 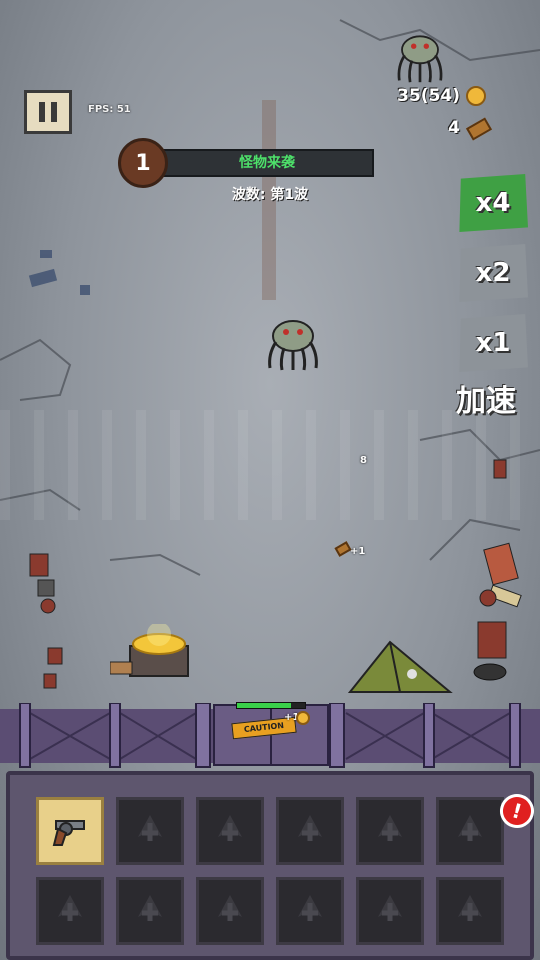 What do you see at coordinates (428, 96) in the screenshot?
I see `coin-count: 35(54)` at bounding box center [428, 96].